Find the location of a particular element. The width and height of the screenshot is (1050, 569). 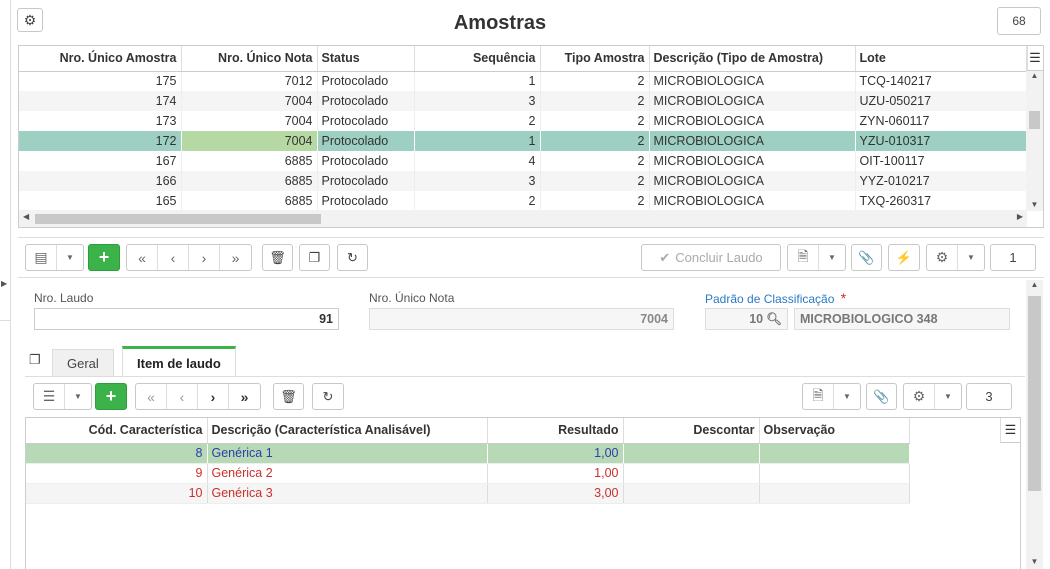

column-header-observacao: Observação is located at coordinates (834, 431).